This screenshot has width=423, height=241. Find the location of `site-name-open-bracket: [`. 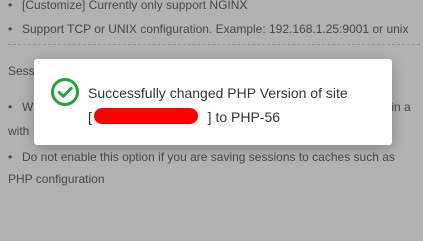

site-name-open-bracket: [ is located at coordinates (90, 117).